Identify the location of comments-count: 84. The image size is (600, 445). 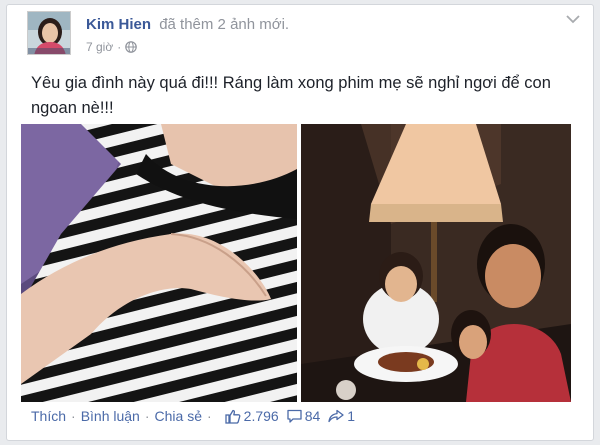
(304, 416).